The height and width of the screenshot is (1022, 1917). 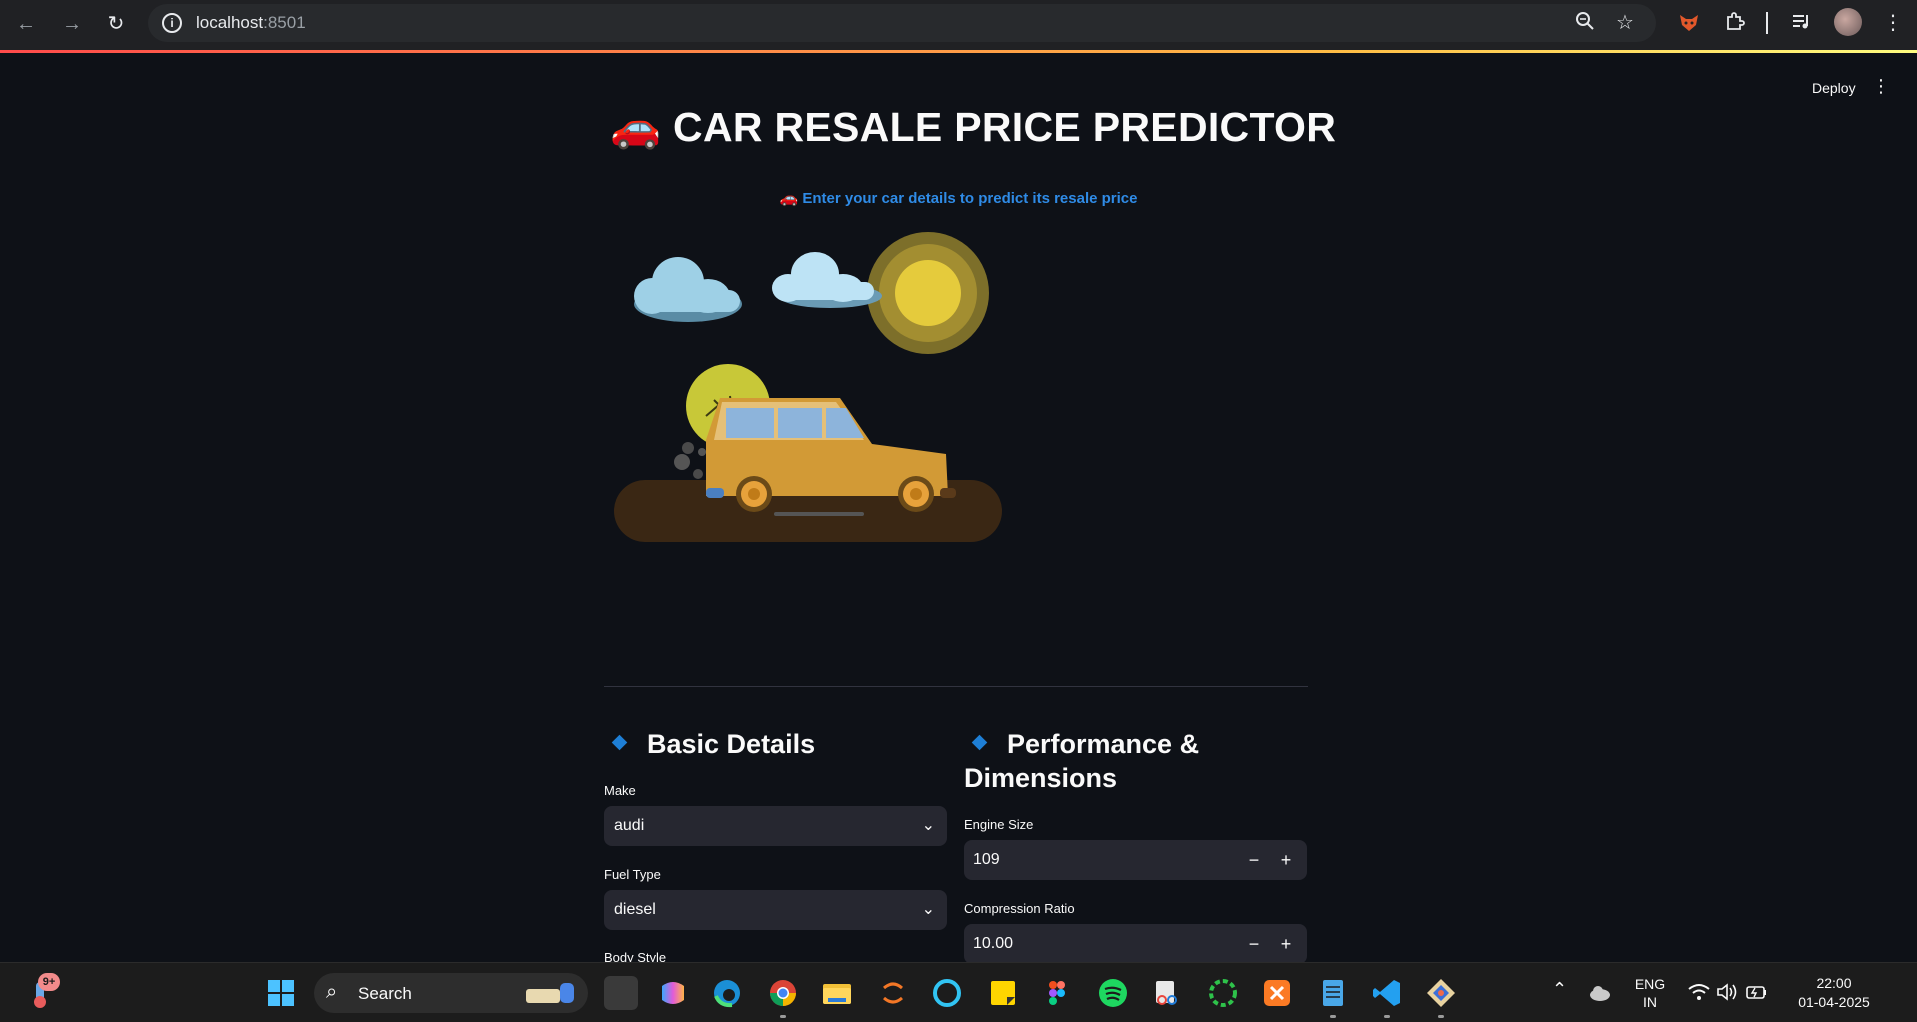 I want to click on clock-date: 01-04-2025, so click(x=1834, y=1002).